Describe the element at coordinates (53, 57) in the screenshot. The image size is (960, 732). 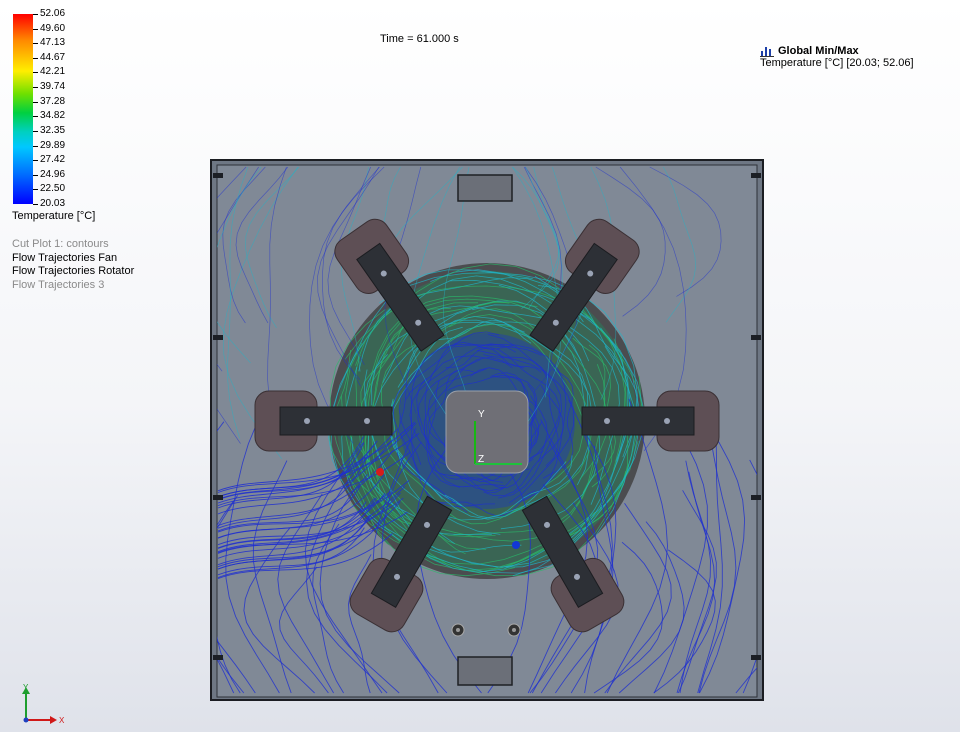
I see `legend-tick-label: 44.67` at that location.